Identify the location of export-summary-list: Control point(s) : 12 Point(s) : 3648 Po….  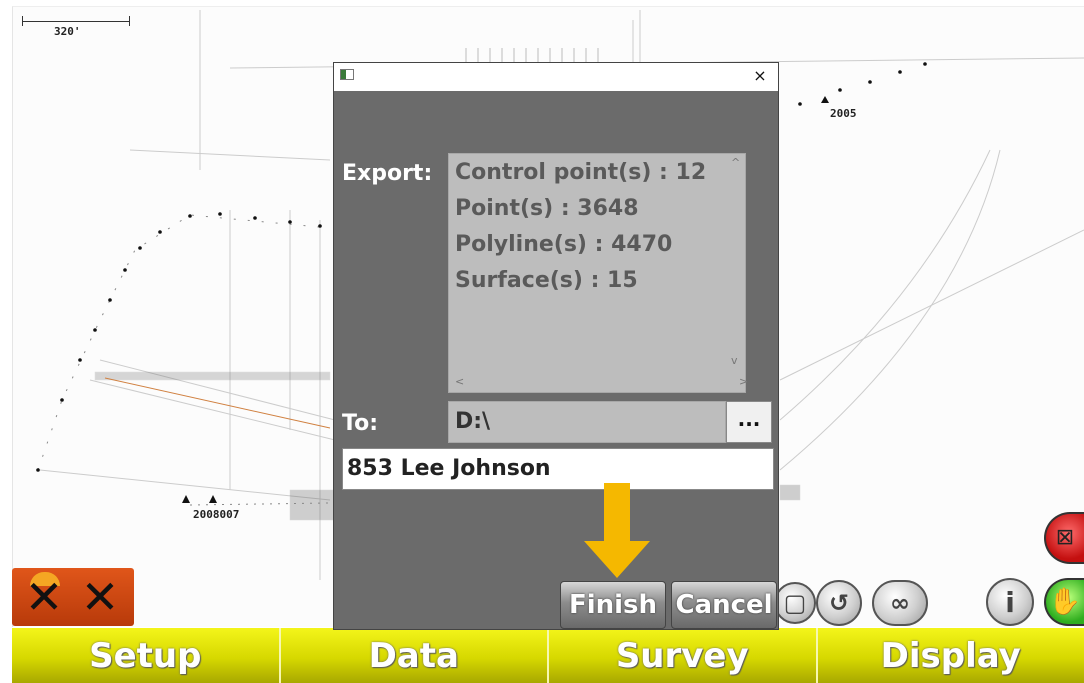
(598, 273).